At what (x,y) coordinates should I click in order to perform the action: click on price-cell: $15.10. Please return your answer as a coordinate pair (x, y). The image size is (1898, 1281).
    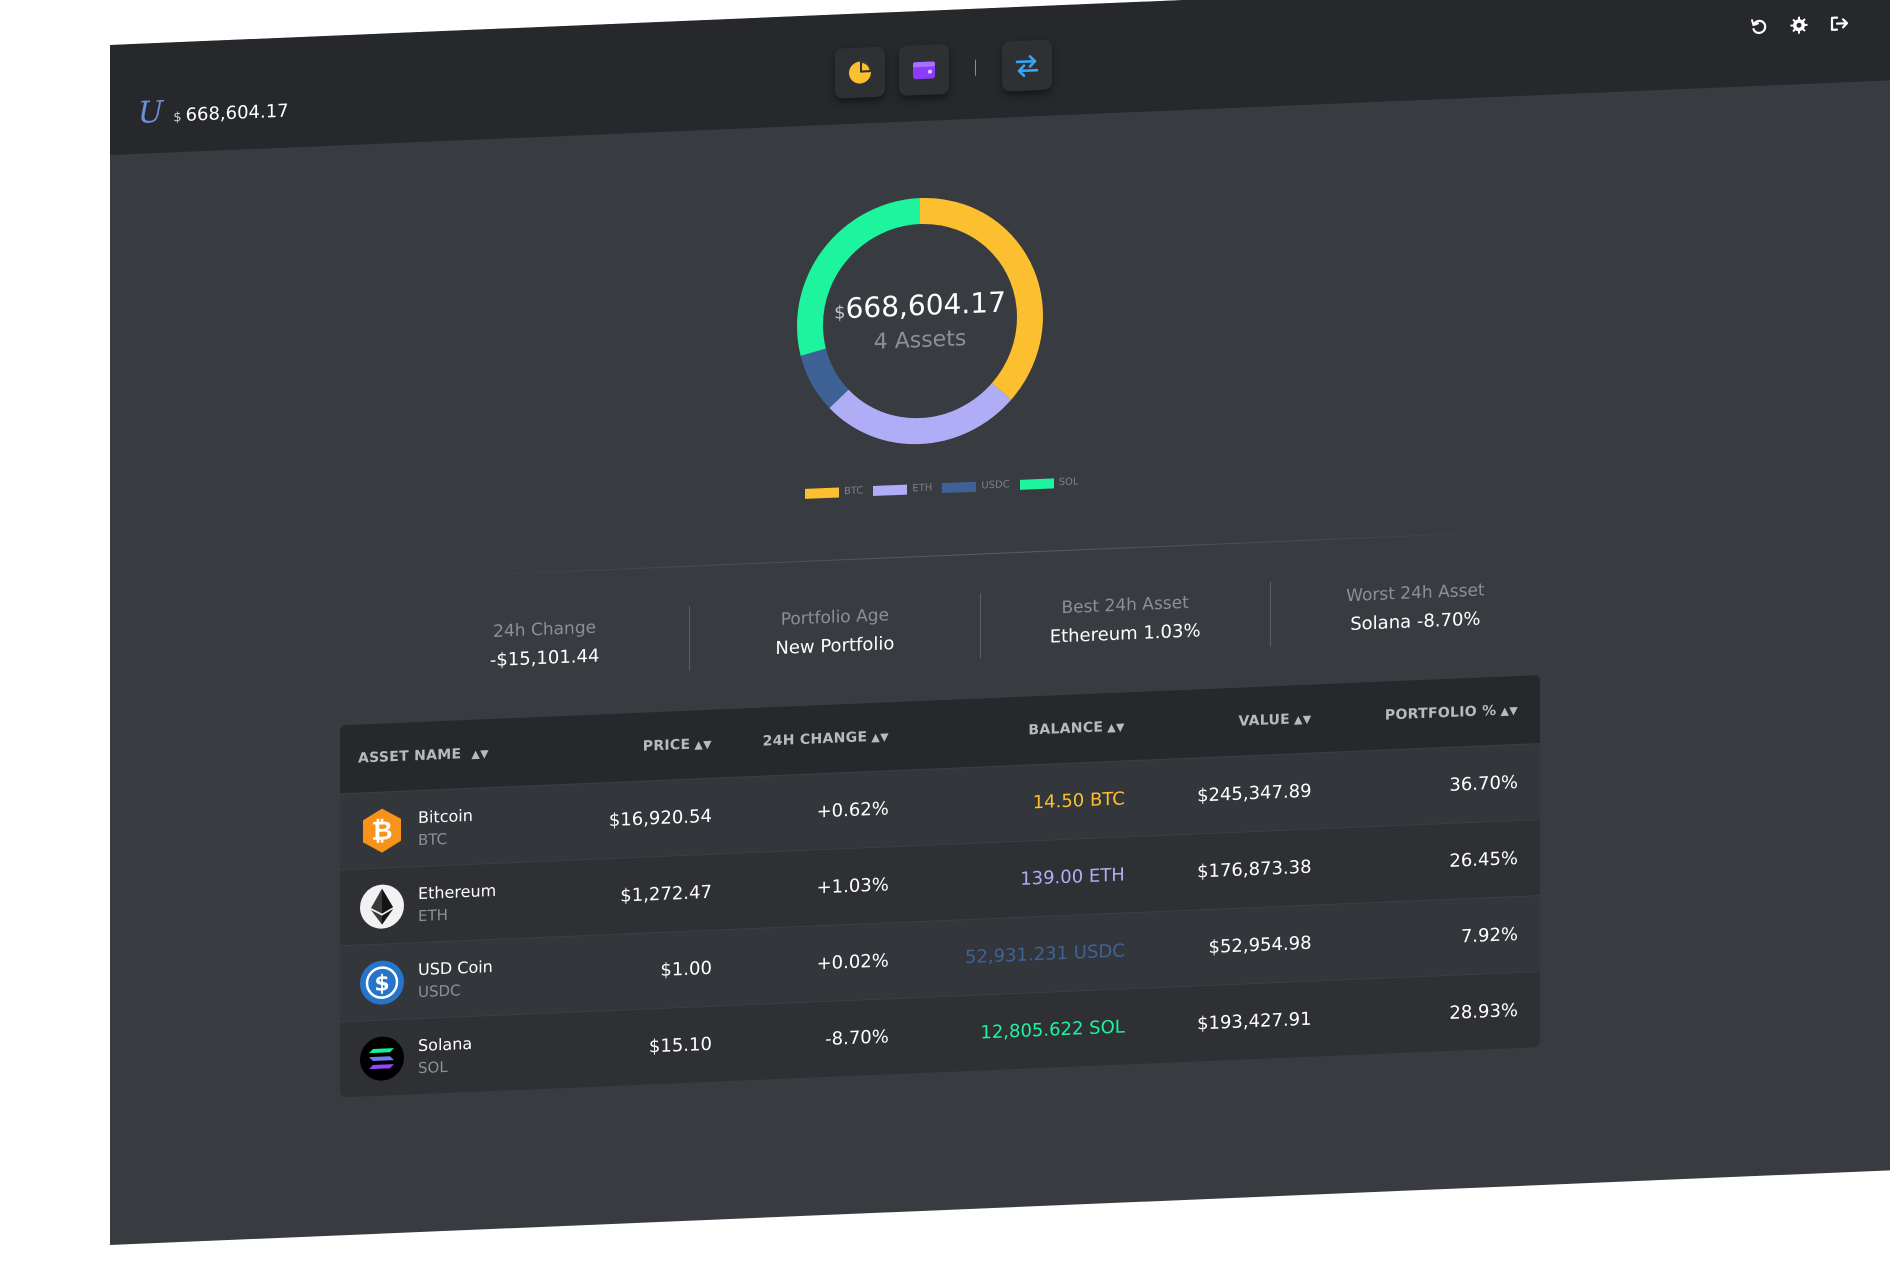
    Looking at the image, I should click on (680, 1045).